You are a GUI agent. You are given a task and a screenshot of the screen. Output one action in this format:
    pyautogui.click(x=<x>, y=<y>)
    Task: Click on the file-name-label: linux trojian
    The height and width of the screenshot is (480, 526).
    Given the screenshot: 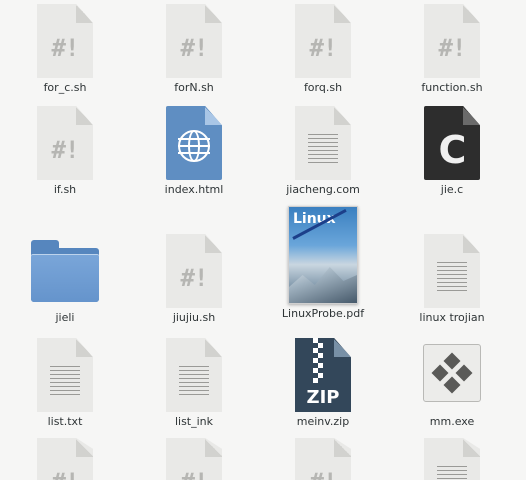 What is the action you would take?
    pyautogui.click(x=452, y=317)
    